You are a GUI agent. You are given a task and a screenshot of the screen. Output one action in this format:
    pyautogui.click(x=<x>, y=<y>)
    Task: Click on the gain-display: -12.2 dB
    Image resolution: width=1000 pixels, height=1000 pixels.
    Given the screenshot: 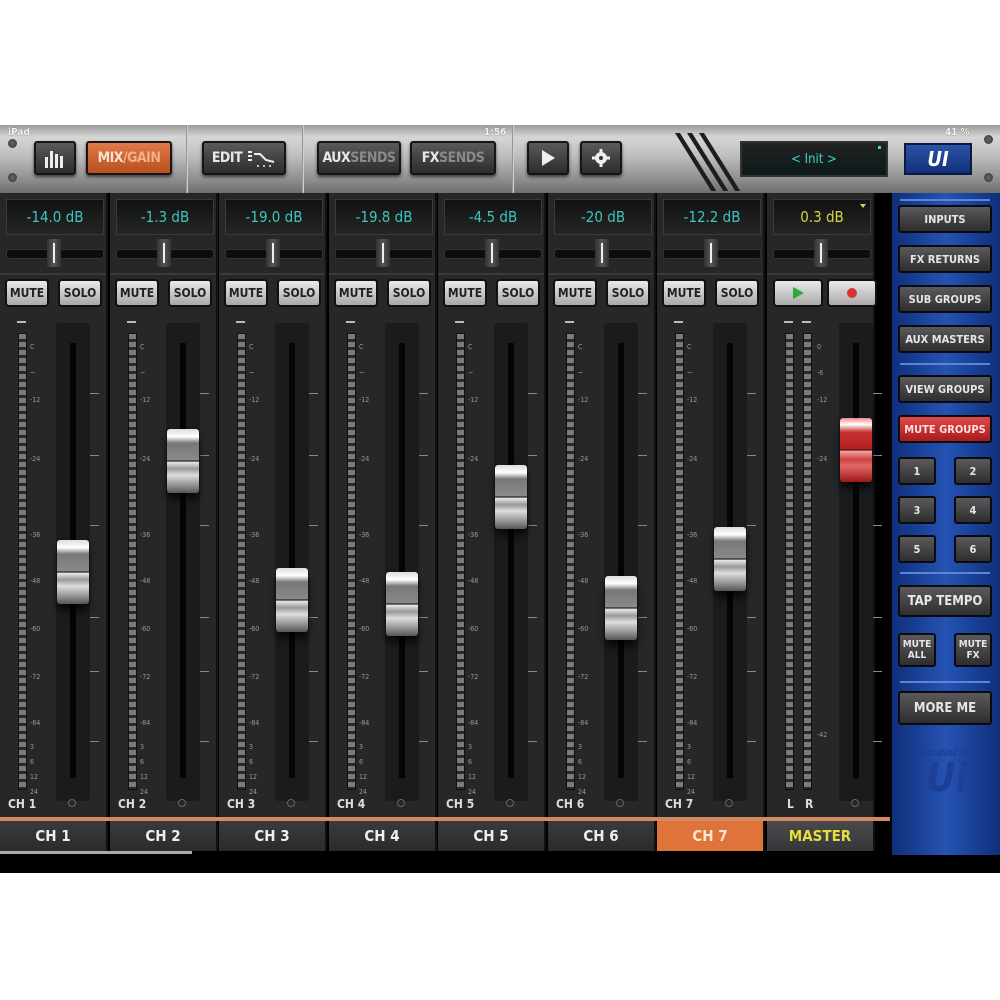 What is the action you would take?
    pyautogui.click(x=712, y=217)
    